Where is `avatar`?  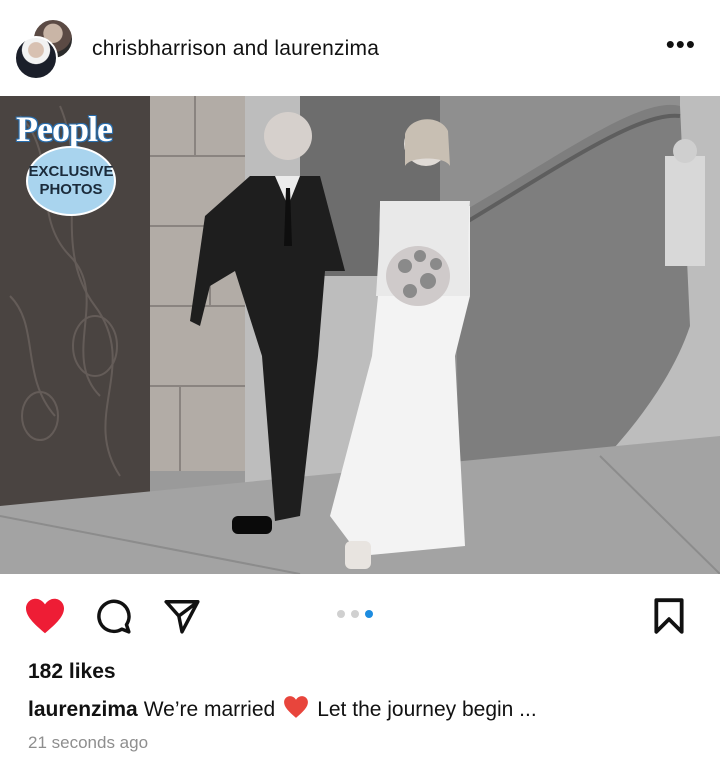 avatar is located at coordinates (36, 58).